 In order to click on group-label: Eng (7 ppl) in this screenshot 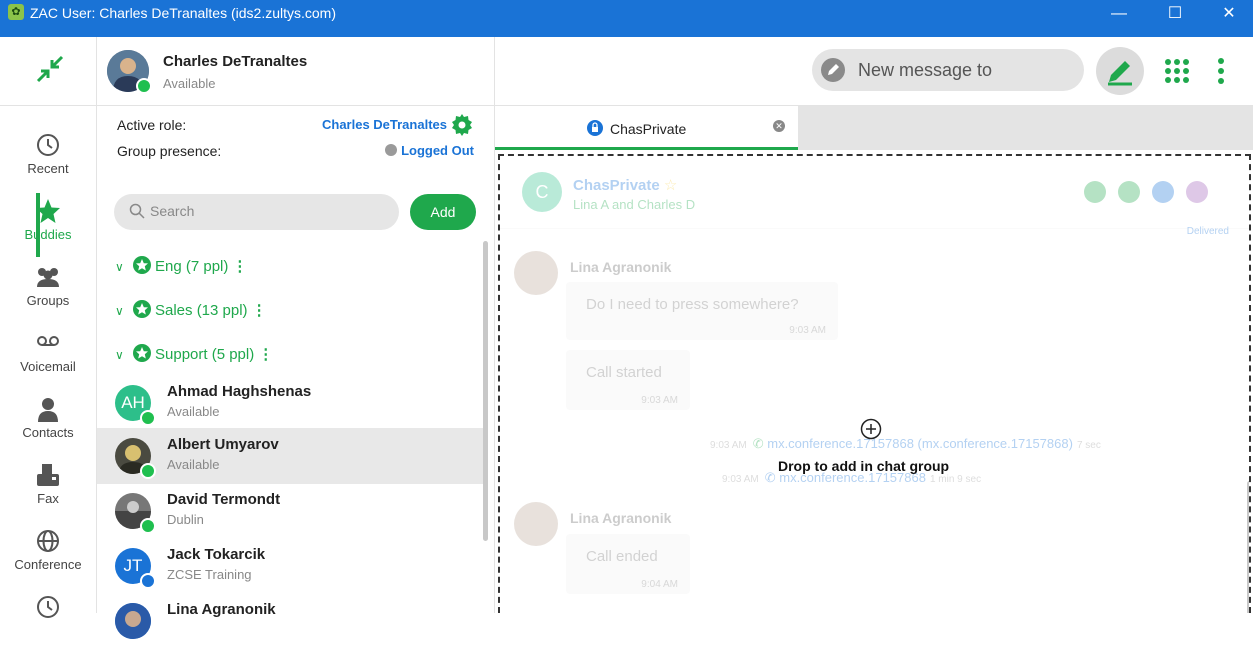, I will do `click(192, 266)`.